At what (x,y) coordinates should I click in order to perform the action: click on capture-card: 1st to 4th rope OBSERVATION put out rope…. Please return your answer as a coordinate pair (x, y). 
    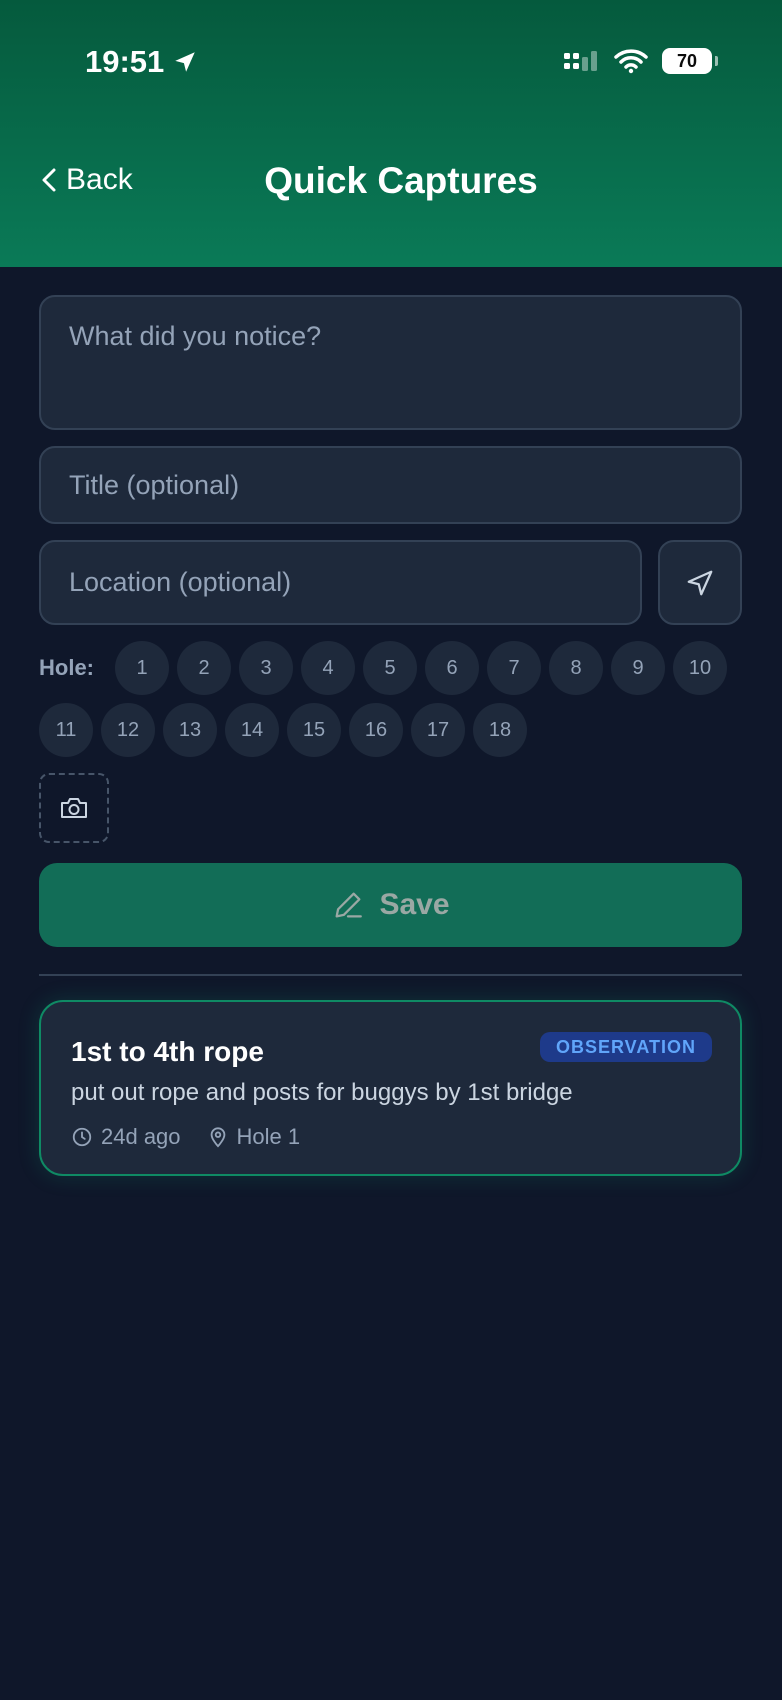
    Looking at the image, I should click on (390, 1088).